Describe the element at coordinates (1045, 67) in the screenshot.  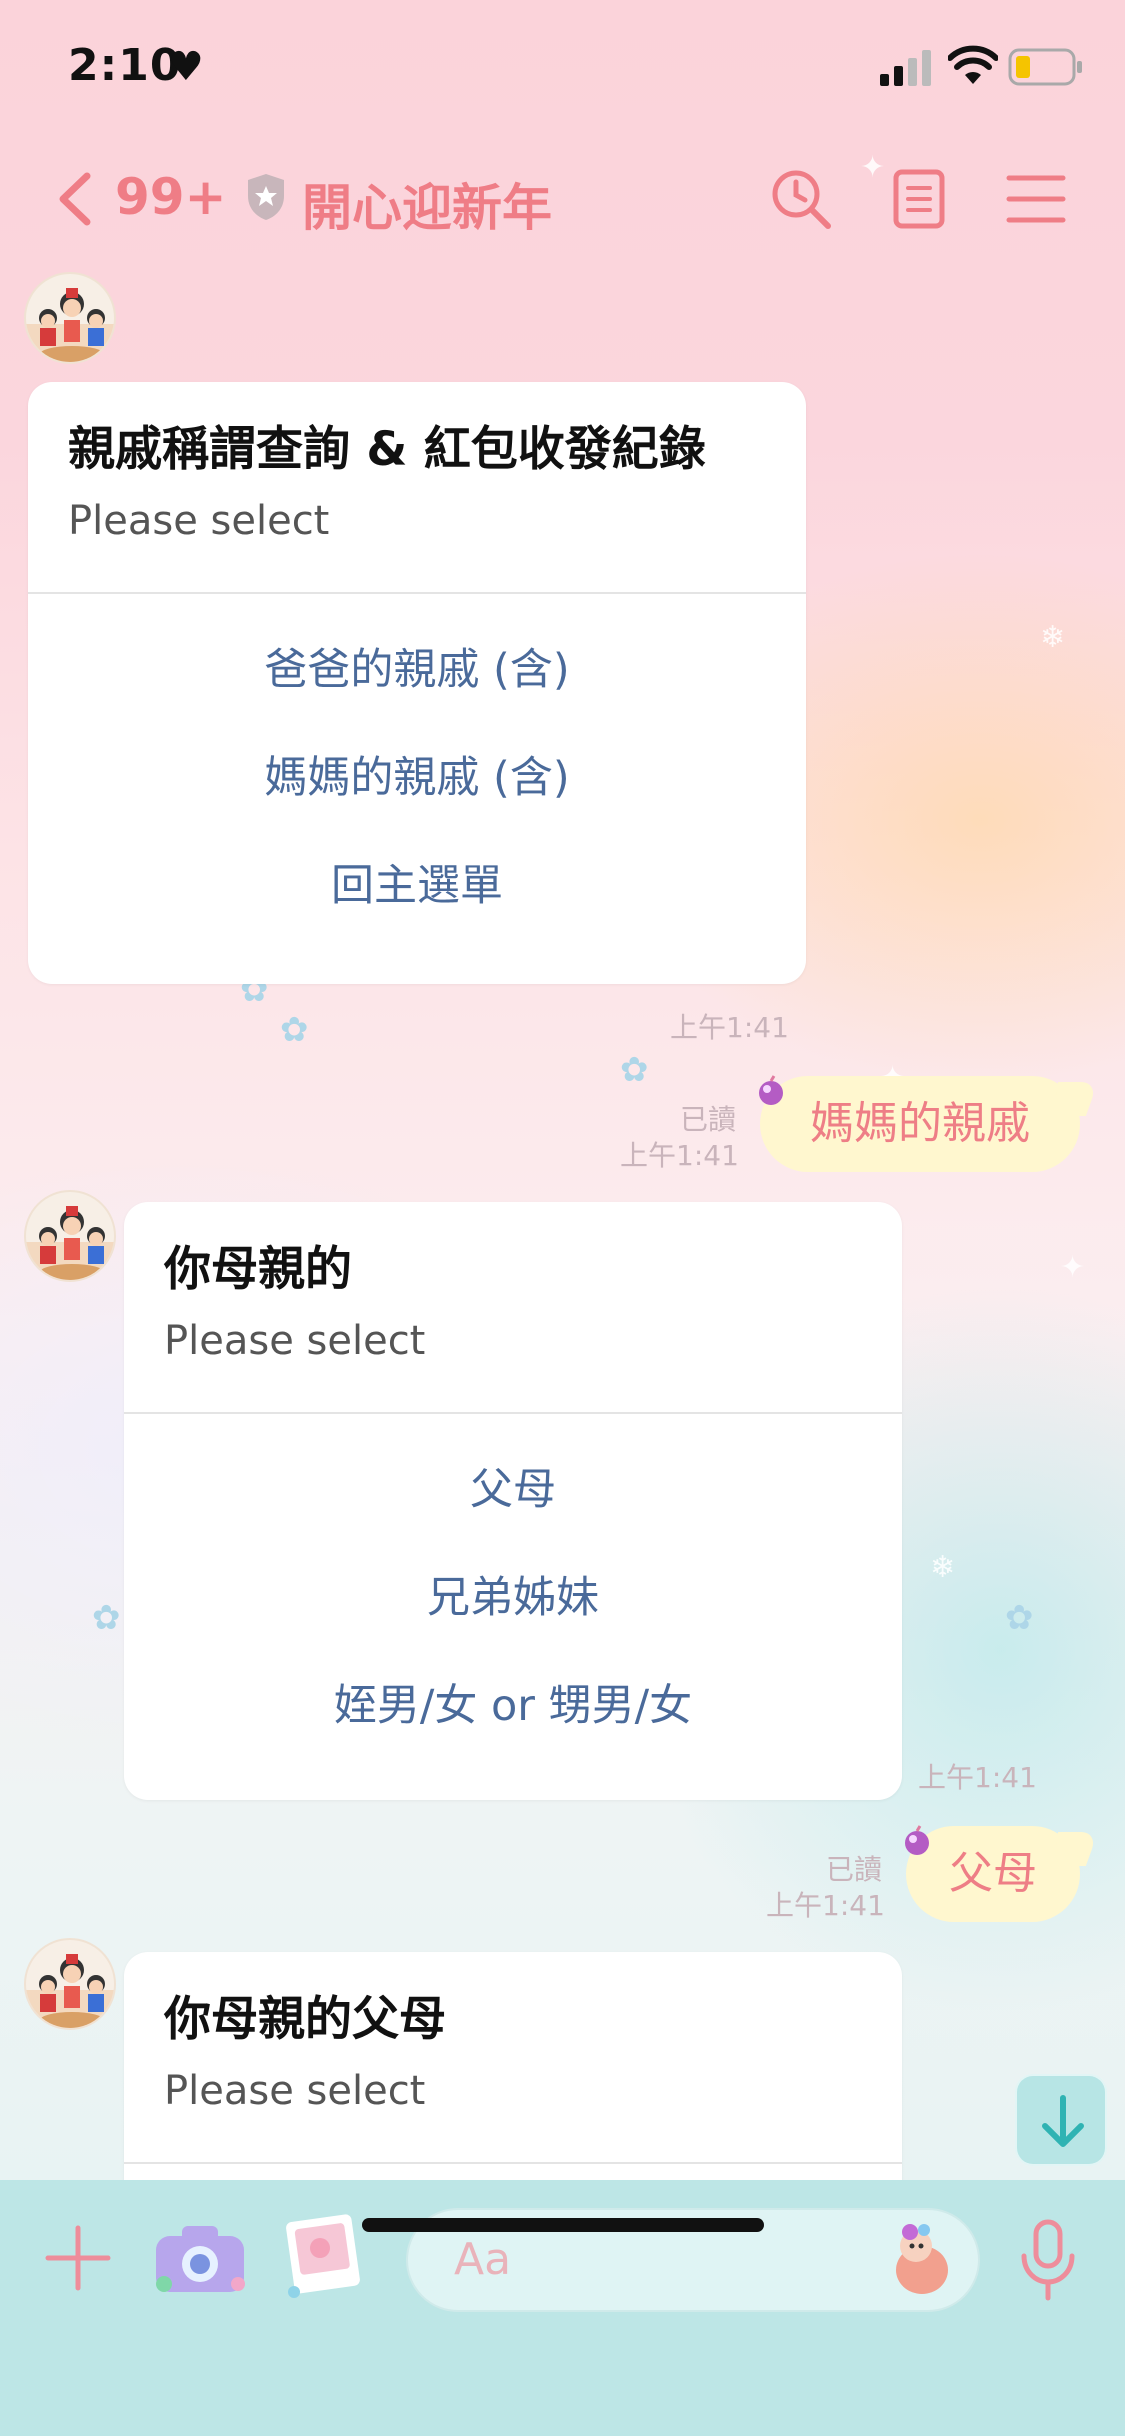
I see `battery-icon` at that location.